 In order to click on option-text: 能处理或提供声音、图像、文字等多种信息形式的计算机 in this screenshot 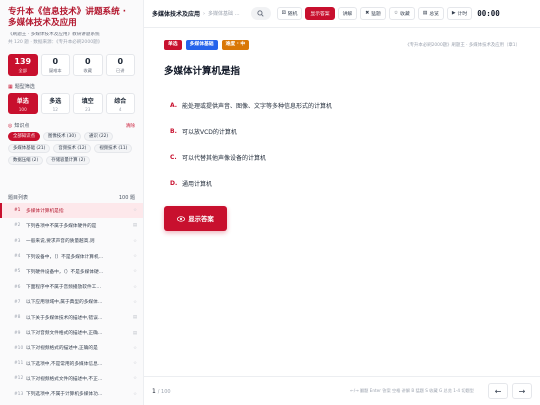, I will do `click(257, 106)`.